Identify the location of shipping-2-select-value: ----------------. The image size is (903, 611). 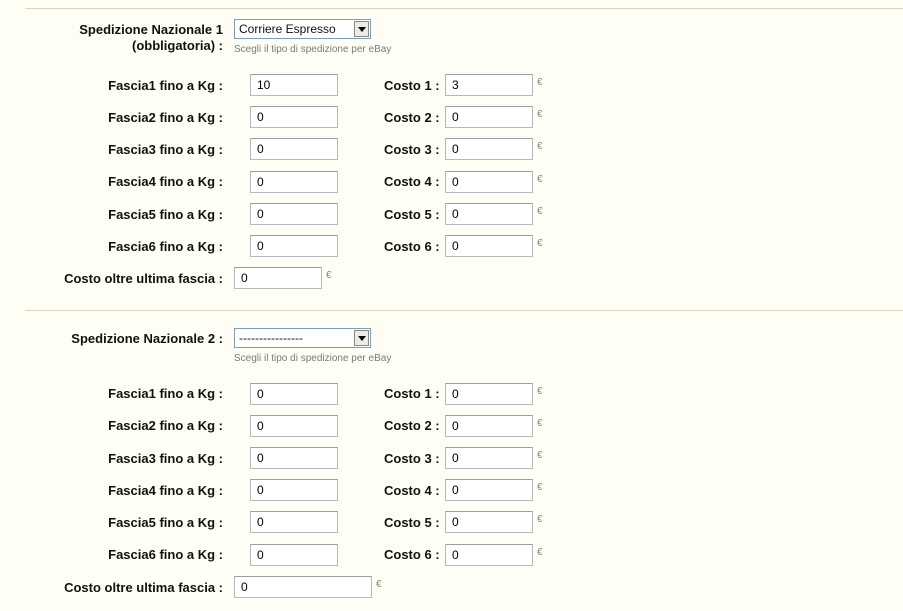
(271, 338).